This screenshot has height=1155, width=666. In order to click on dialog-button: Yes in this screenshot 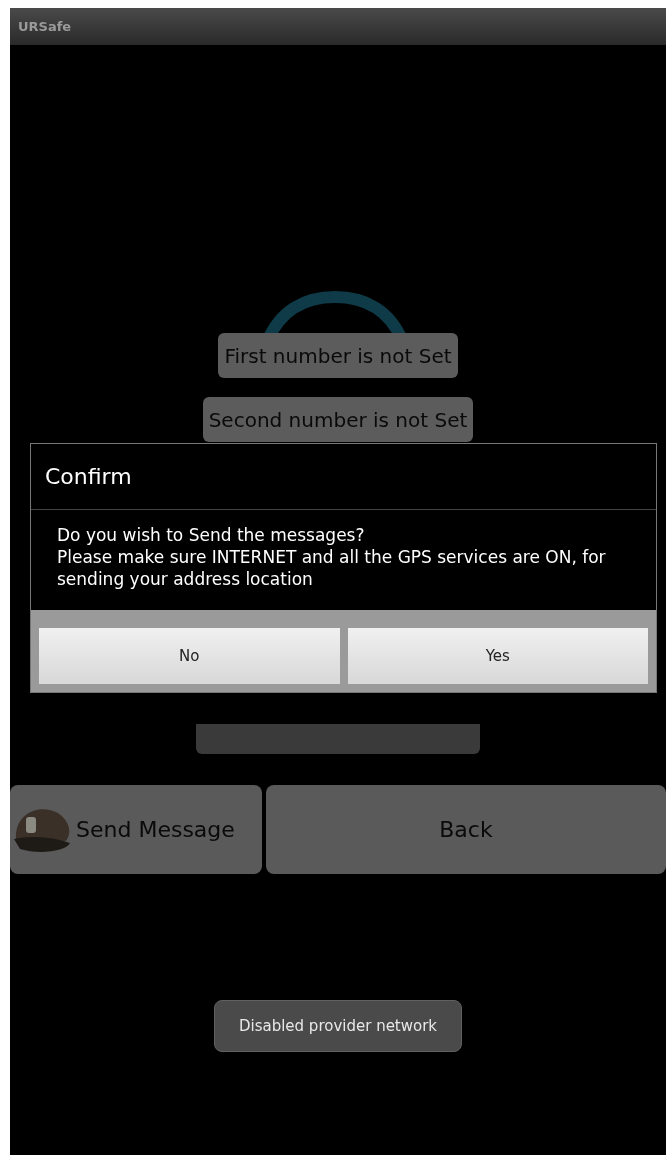, I will do `click(497, 656)`.